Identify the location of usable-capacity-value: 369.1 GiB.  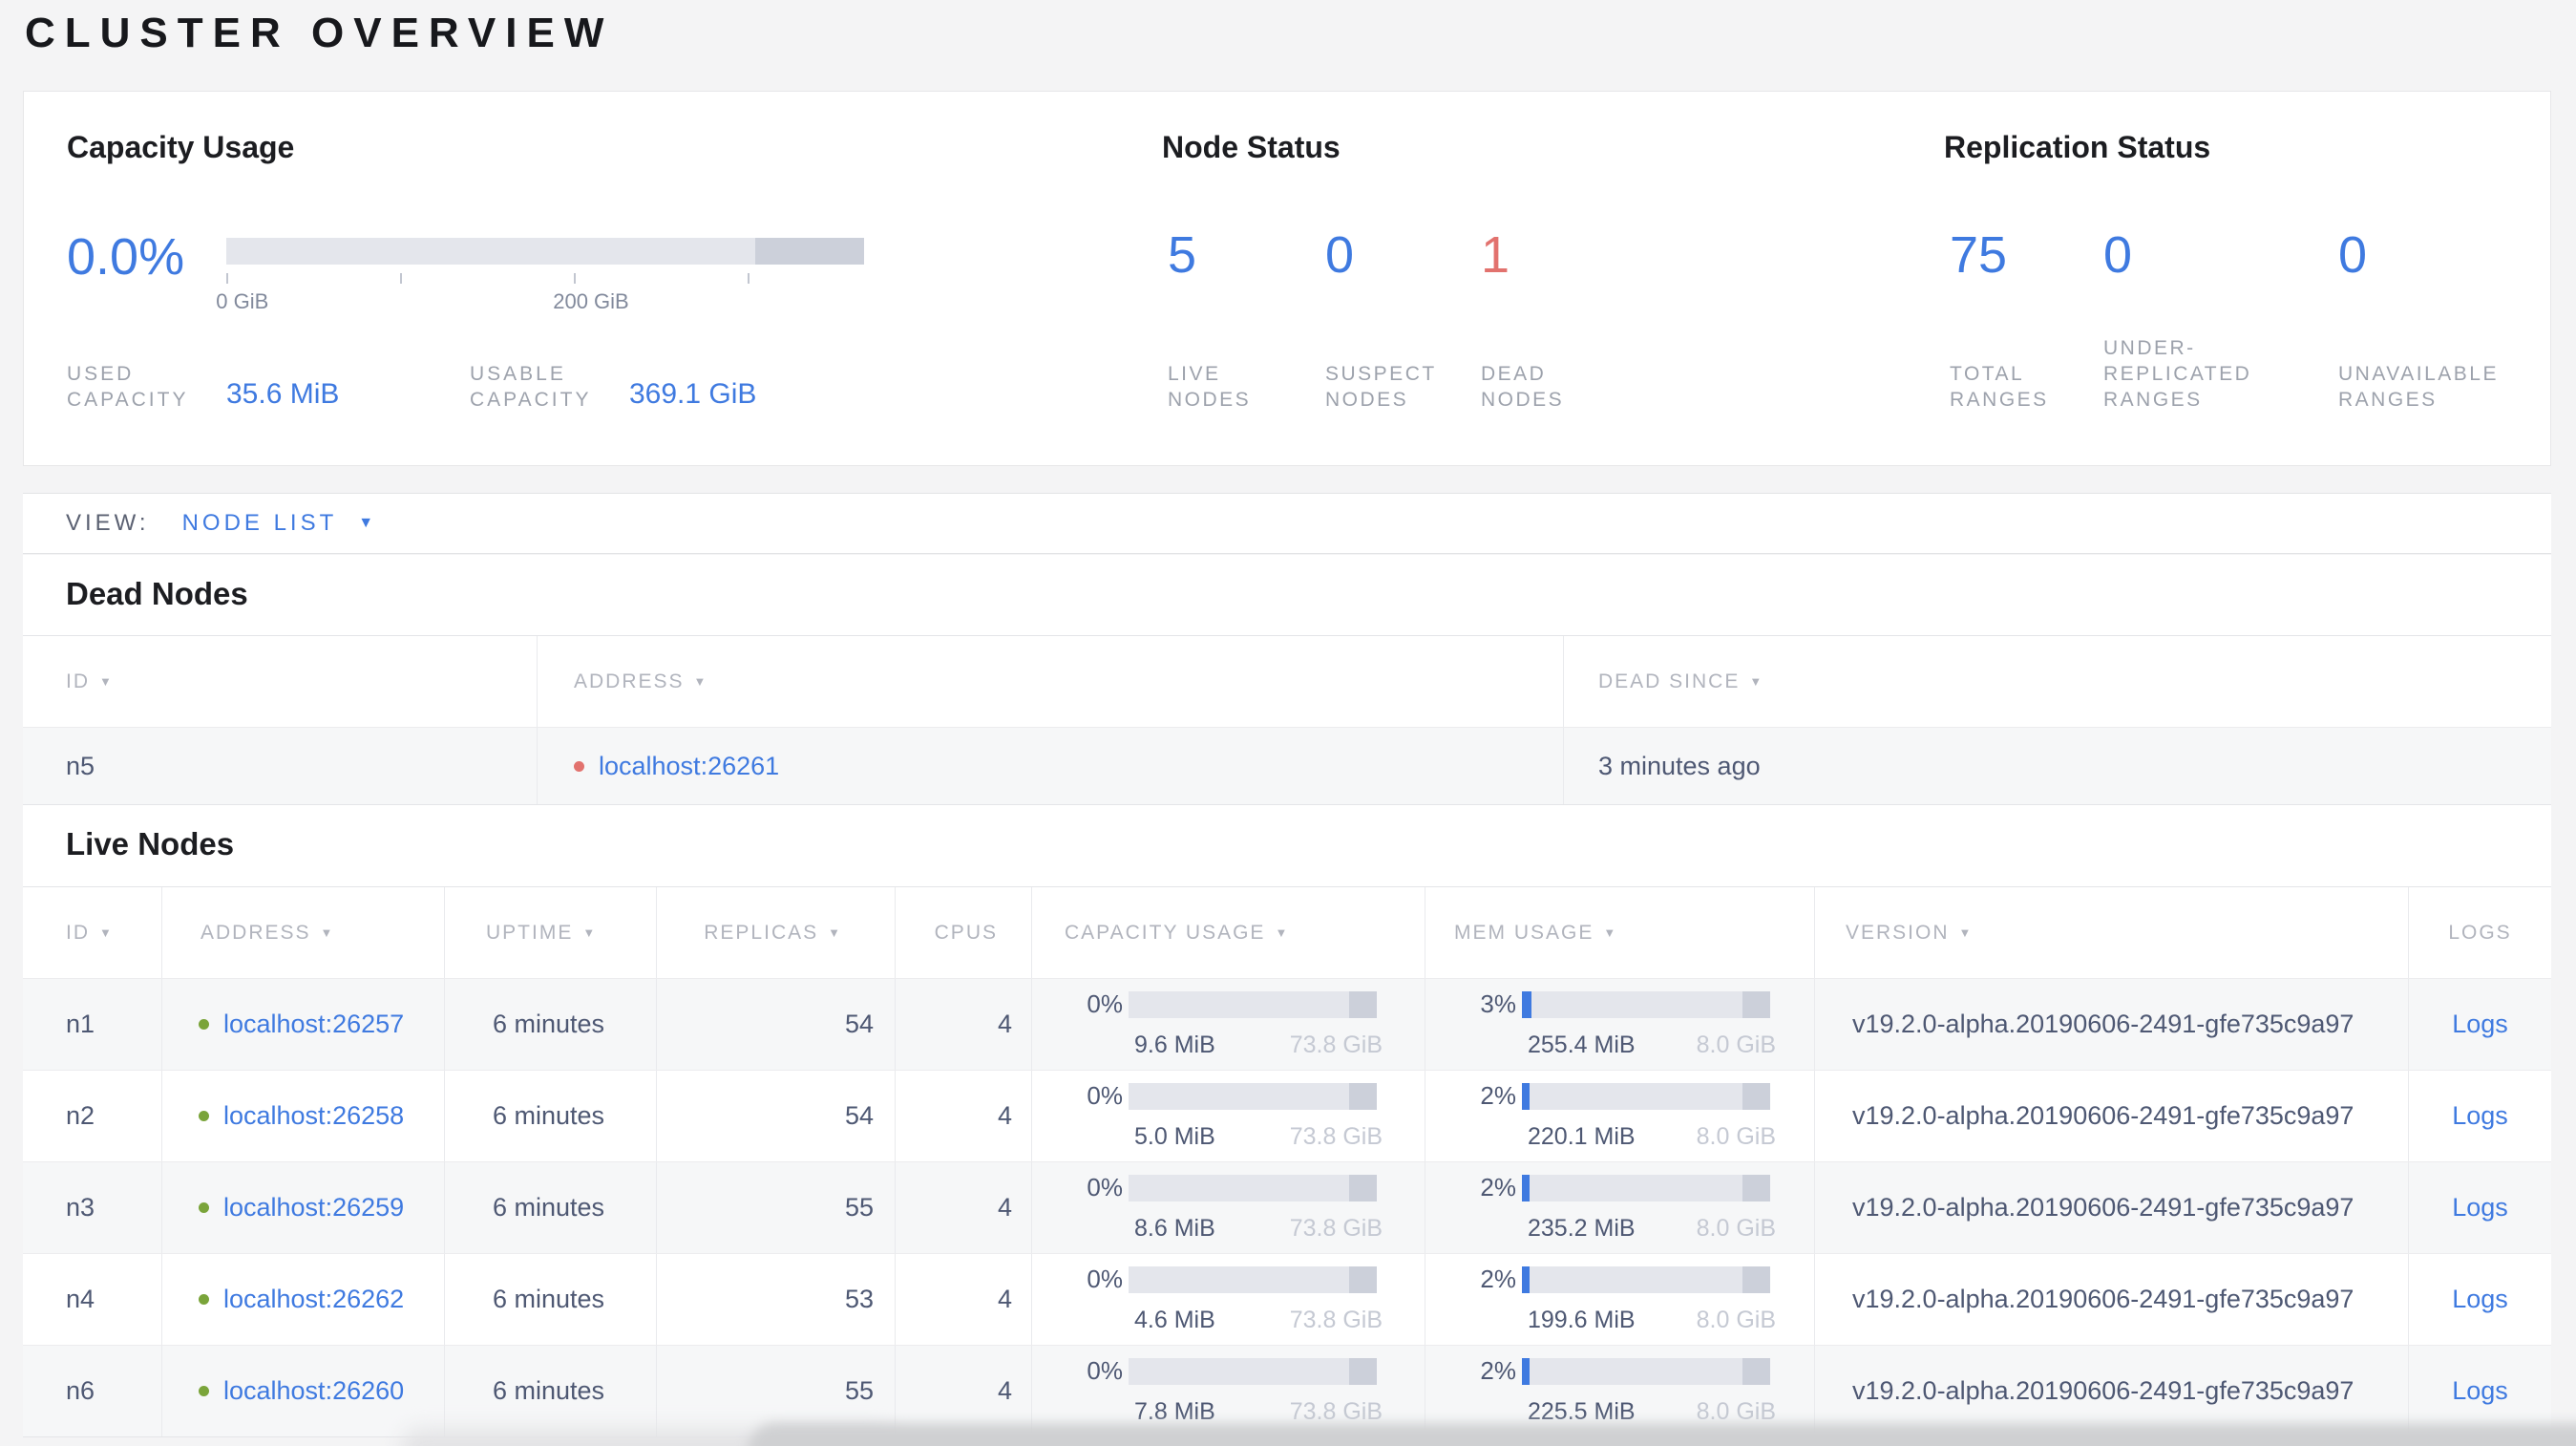
(693, 394).